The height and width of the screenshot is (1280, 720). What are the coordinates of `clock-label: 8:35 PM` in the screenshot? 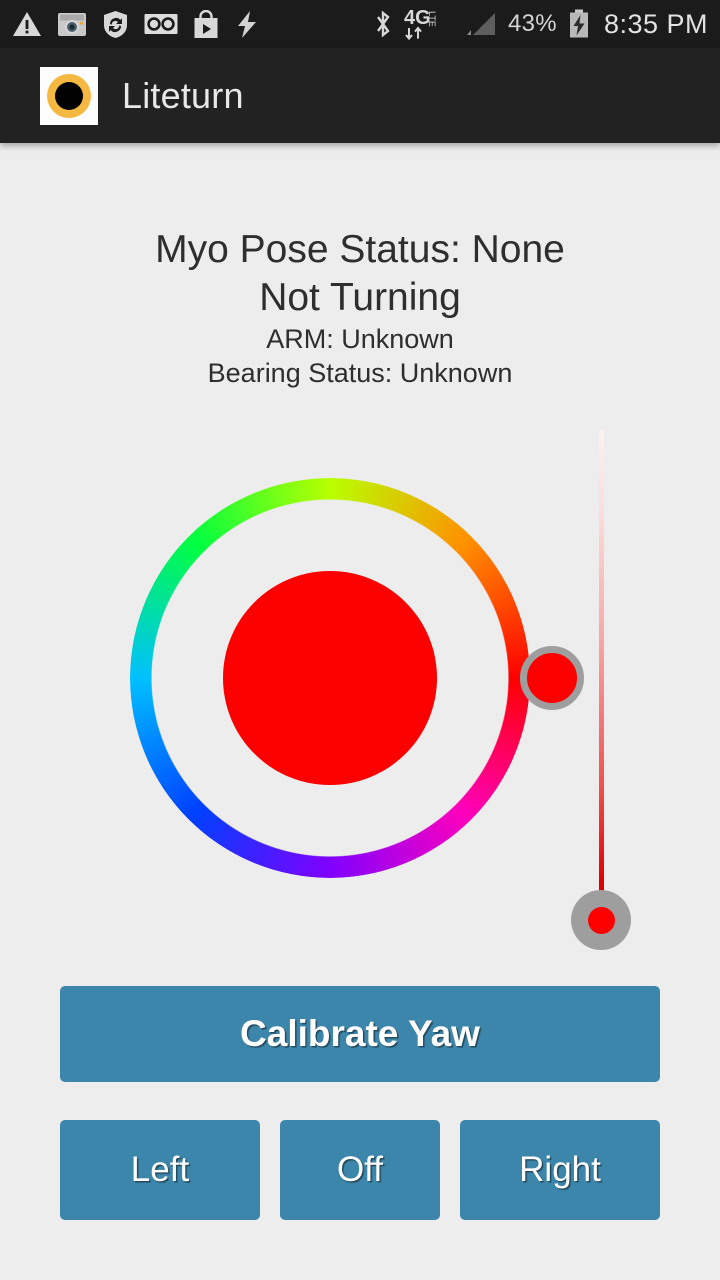 It's located at (655, 23).